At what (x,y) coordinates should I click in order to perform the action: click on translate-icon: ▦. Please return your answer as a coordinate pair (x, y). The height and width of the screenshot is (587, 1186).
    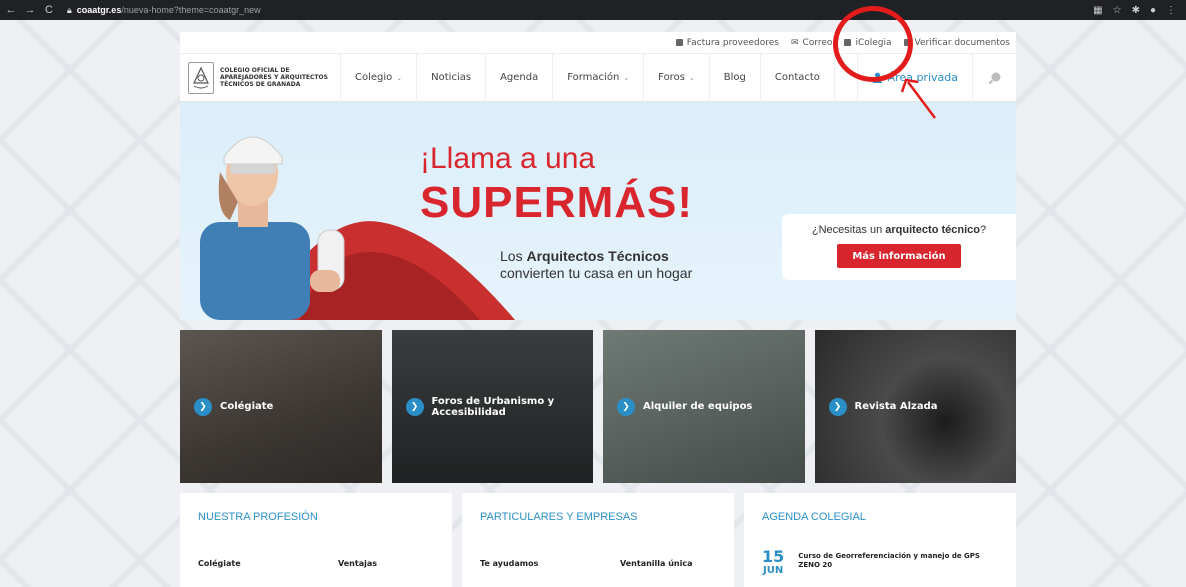
    Looking at the image, I should click on (1097, 10).